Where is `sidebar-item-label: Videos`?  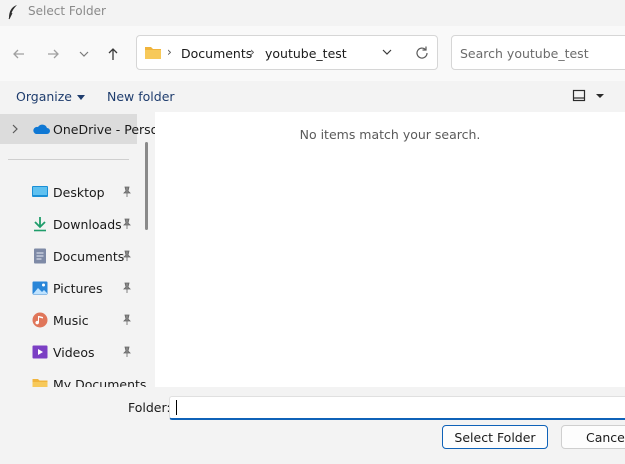
sidebar-item-label: Videos is located at coordinates (74, 352).